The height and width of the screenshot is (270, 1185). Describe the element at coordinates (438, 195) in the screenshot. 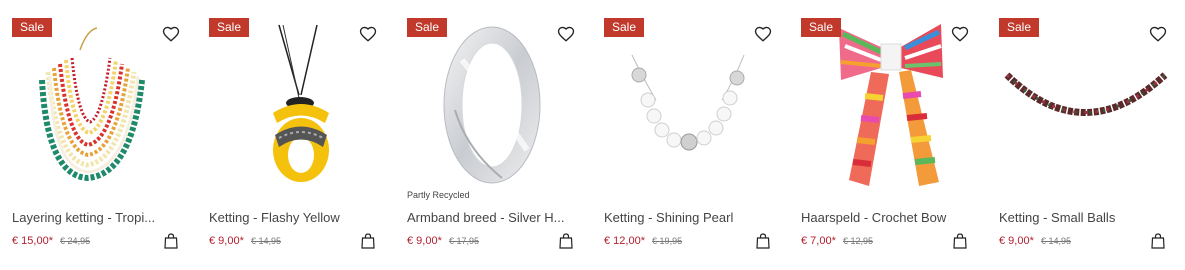

I see `partly-recycled-label: Partly Recycled` at that location.